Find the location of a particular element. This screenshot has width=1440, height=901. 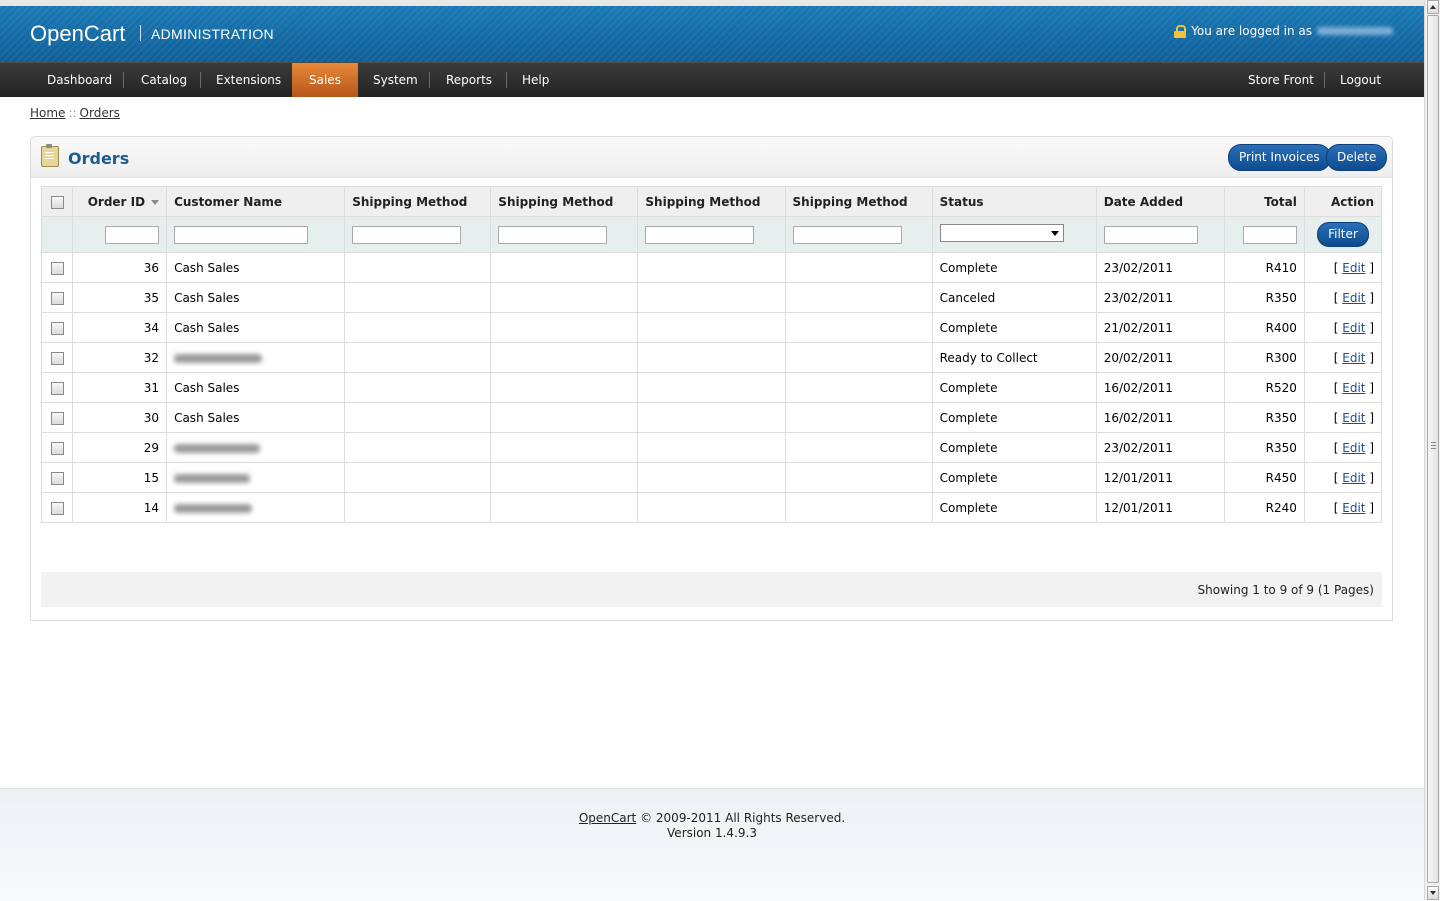

nav-system: System is located at coordinates (395, 80).